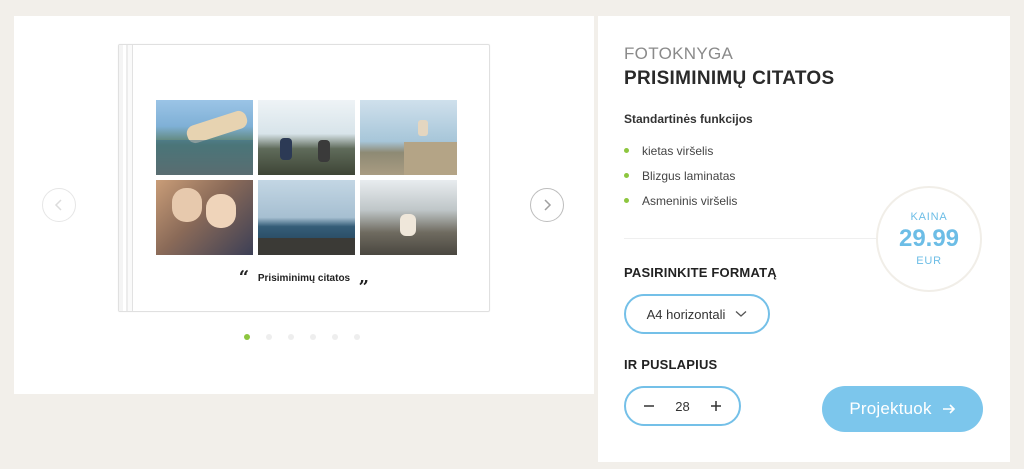 This screenshot has height=469, width=1024. Describe the element at coordinates (729, 78) in the screenshot. I see `product-title: PRISIMINIMŲ CITATOS` at that location.